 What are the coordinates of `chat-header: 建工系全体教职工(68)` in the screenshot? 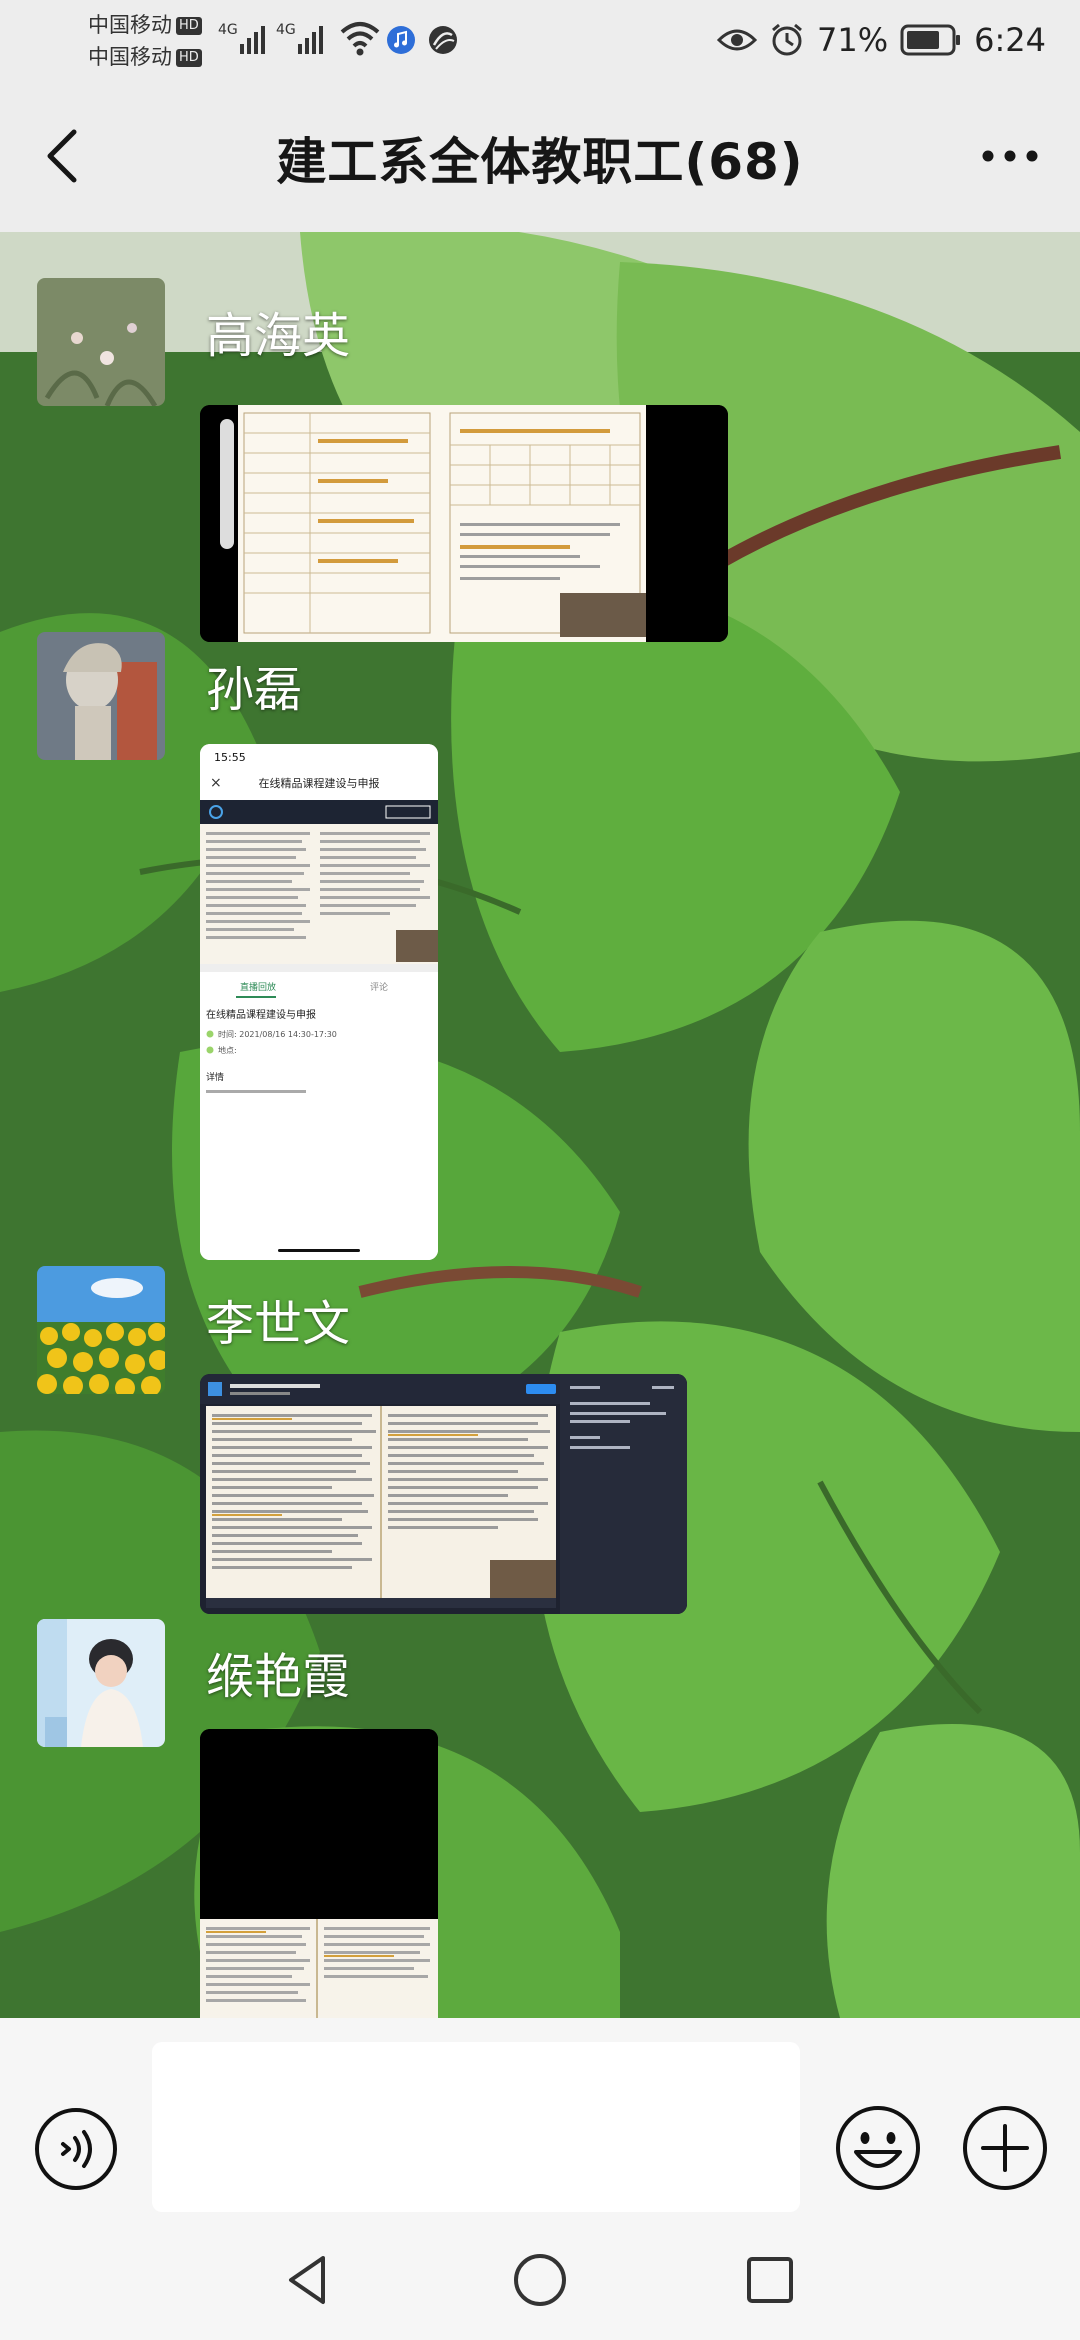 It's located at (540, 156).